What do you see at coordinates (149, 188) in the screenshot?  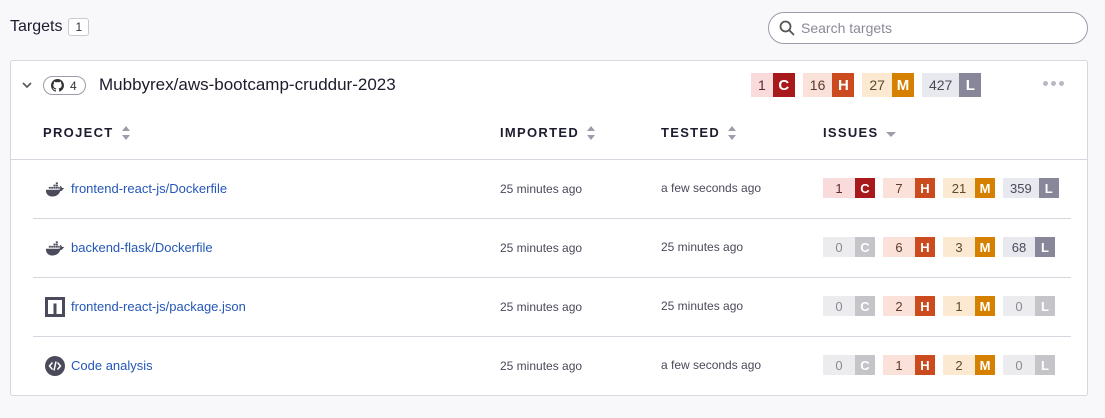 I see `project-link: frontend-react-js/Dockerfile` at bounding box center [149, 188].